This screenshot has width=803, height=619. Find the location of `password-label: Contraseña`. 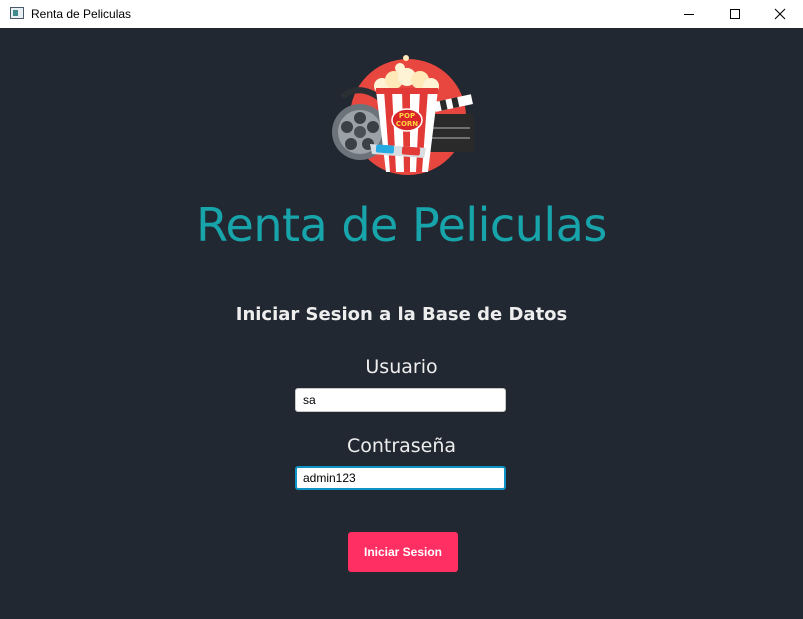

password-label: Contraseña is located at coordinates (401, 446).